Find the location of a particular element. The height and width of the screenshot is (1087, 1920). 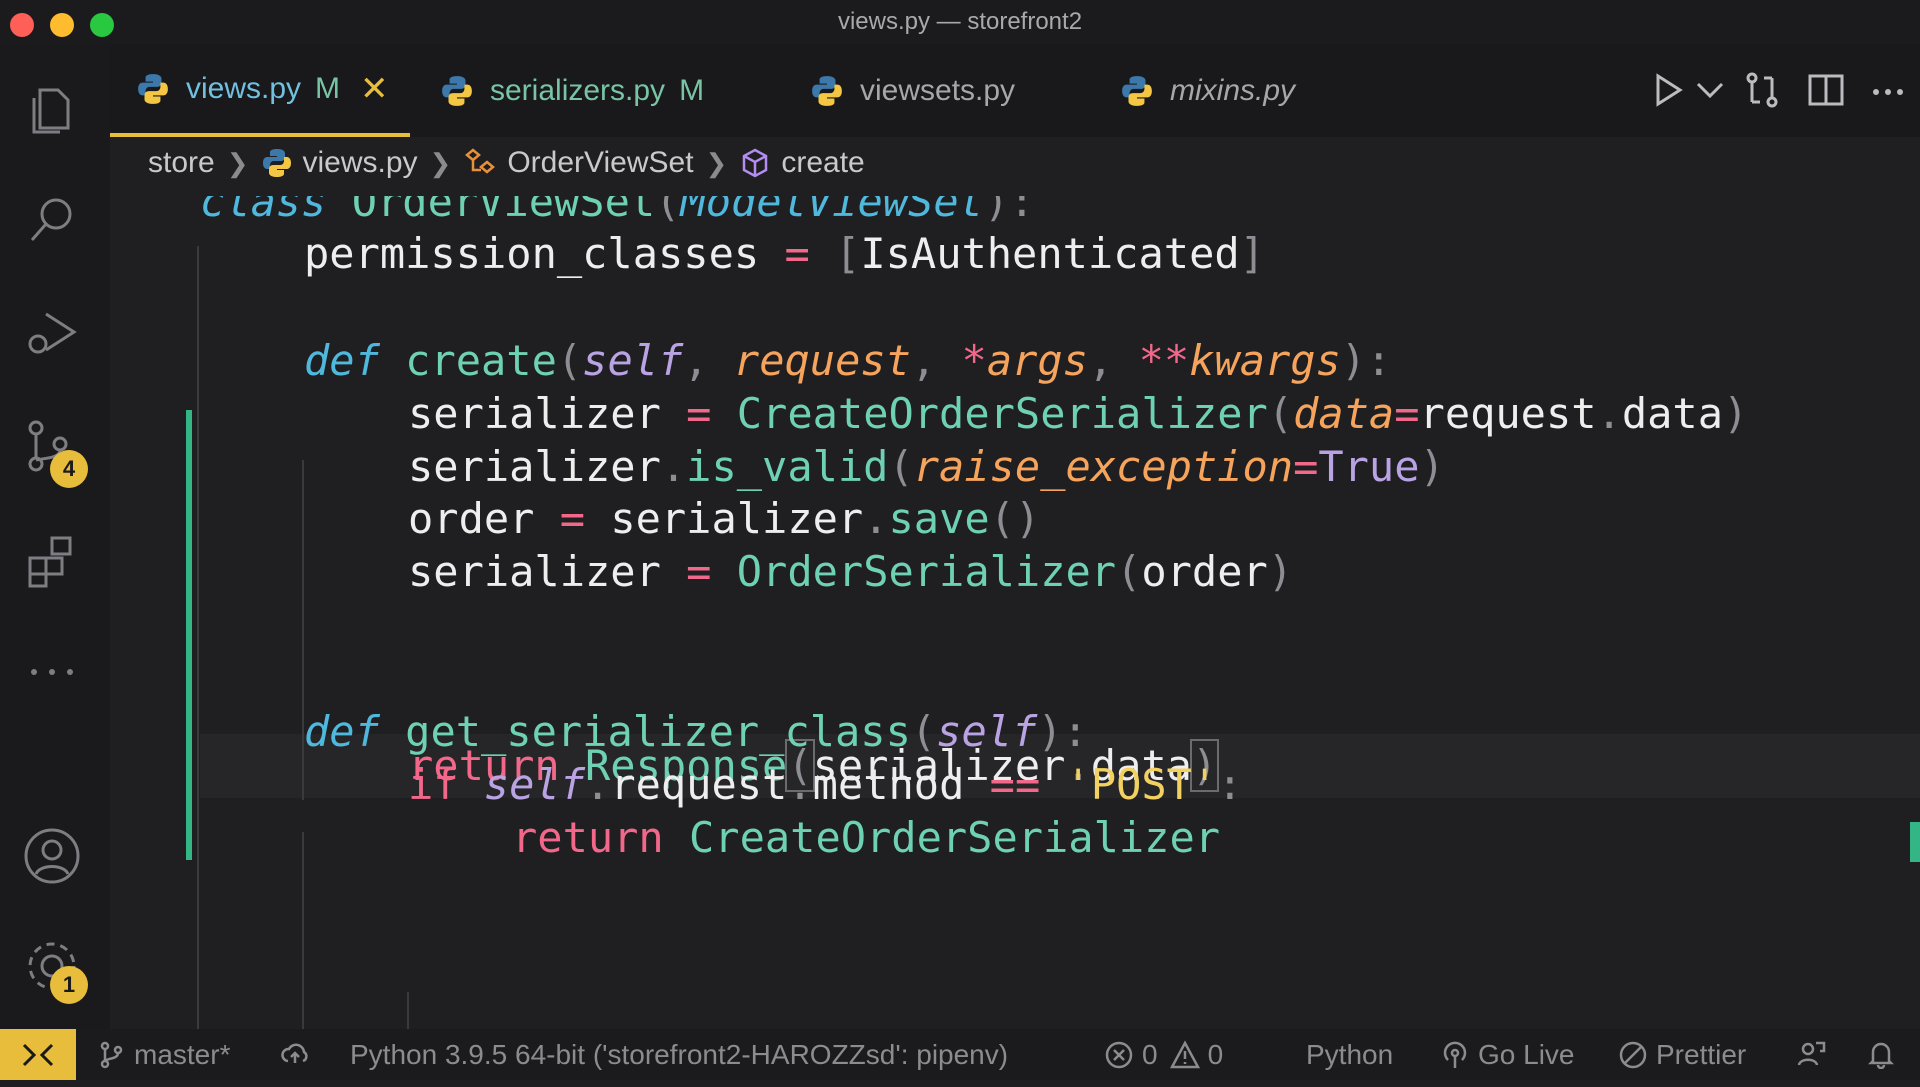

breadcrumb-class: OrderViewSet is located at coordinates (600, 163).